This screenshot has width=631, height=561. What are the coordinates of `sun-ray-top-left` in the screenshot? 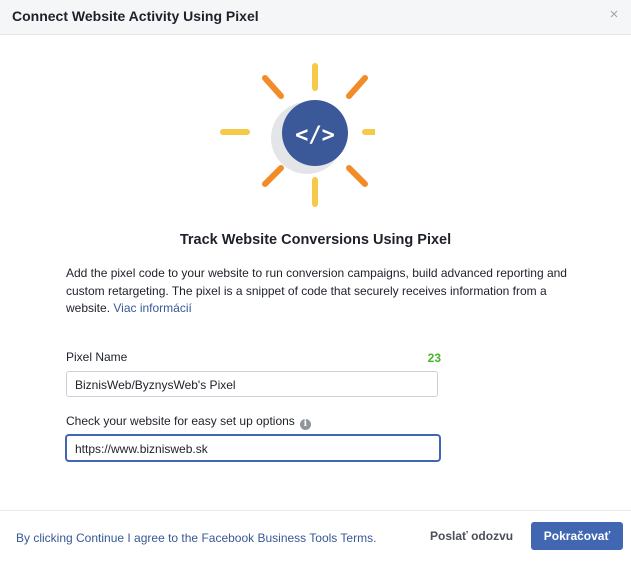 It's located at (273, 87).